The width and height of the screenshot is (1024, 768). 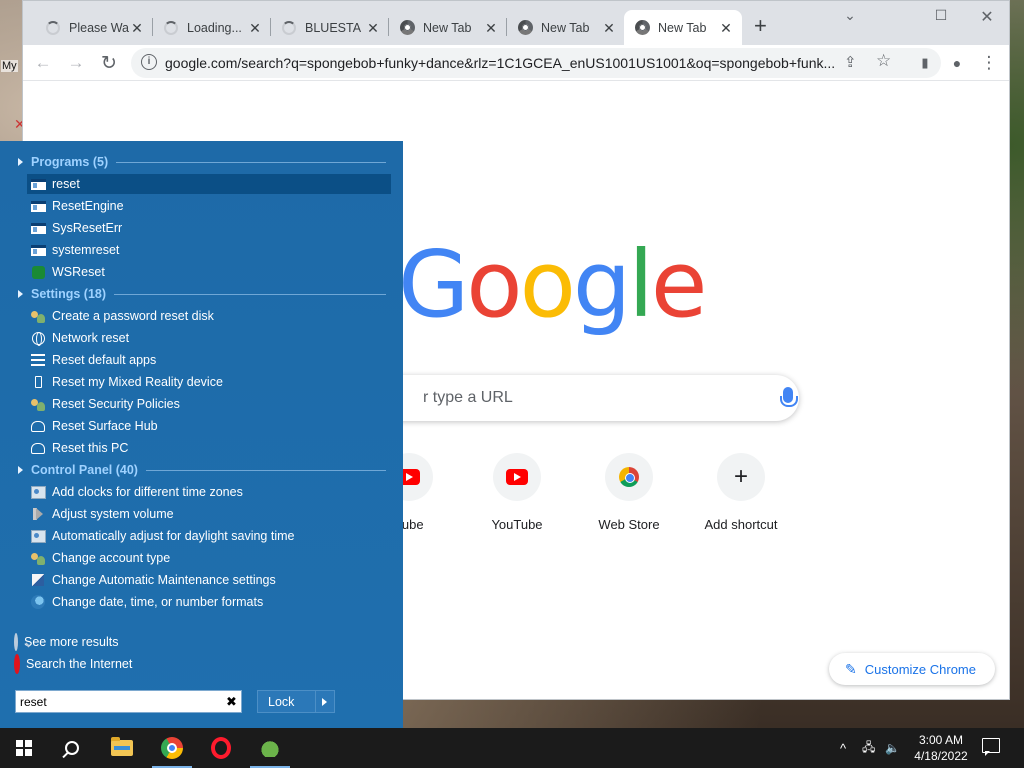 What do you see at coordinates (115, 702) in the screenshot?
I see `start-search-input` at bounding box center [115, 702].